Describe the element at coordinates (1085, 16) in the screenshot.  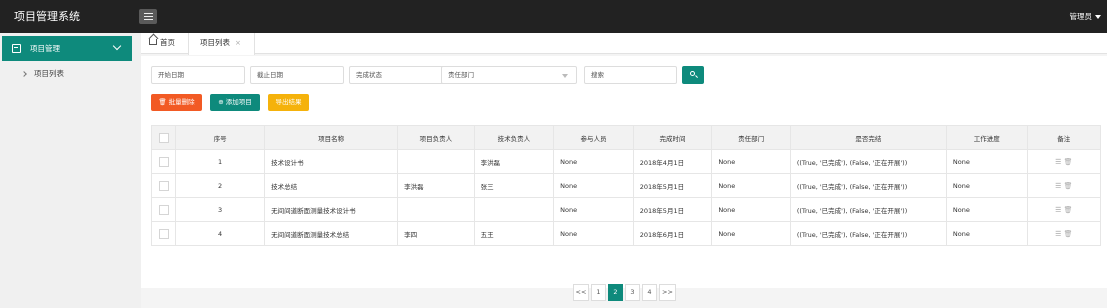
I see `user-menu: 管理员` at that location.